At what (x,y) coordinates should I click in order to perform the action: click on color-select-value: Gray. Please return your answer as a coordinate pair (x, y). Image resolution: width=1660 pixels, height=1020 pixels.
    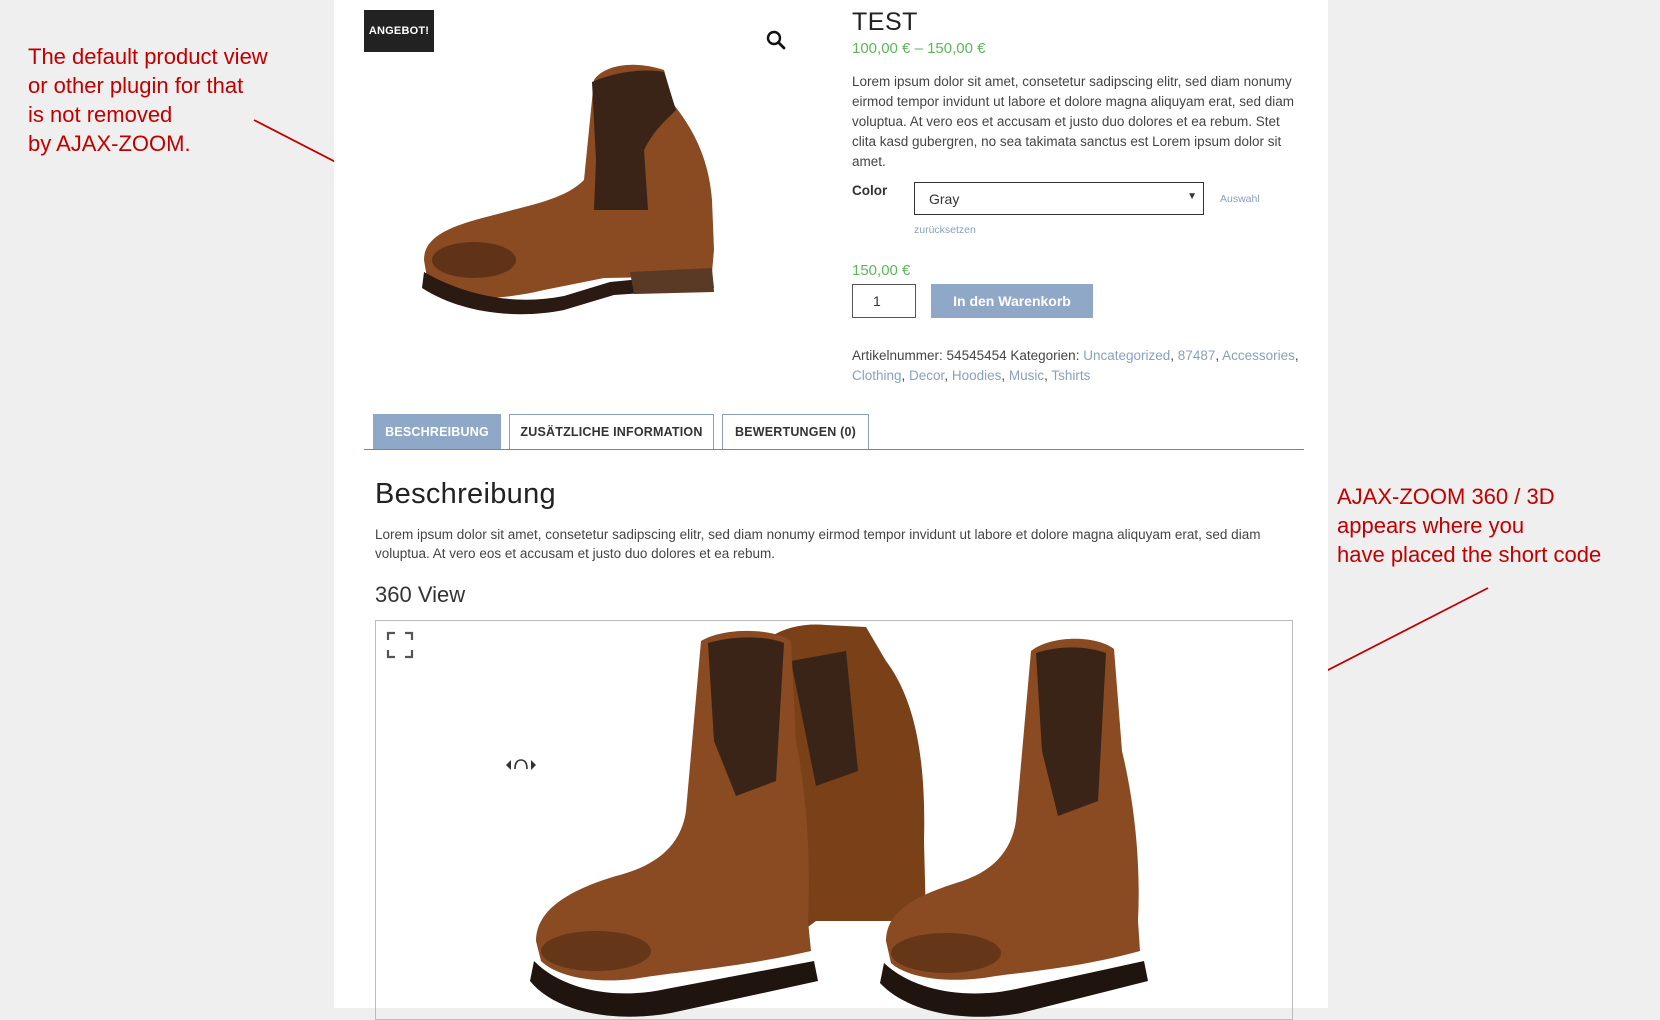
    Looking at the image, I should click on (944, 198).